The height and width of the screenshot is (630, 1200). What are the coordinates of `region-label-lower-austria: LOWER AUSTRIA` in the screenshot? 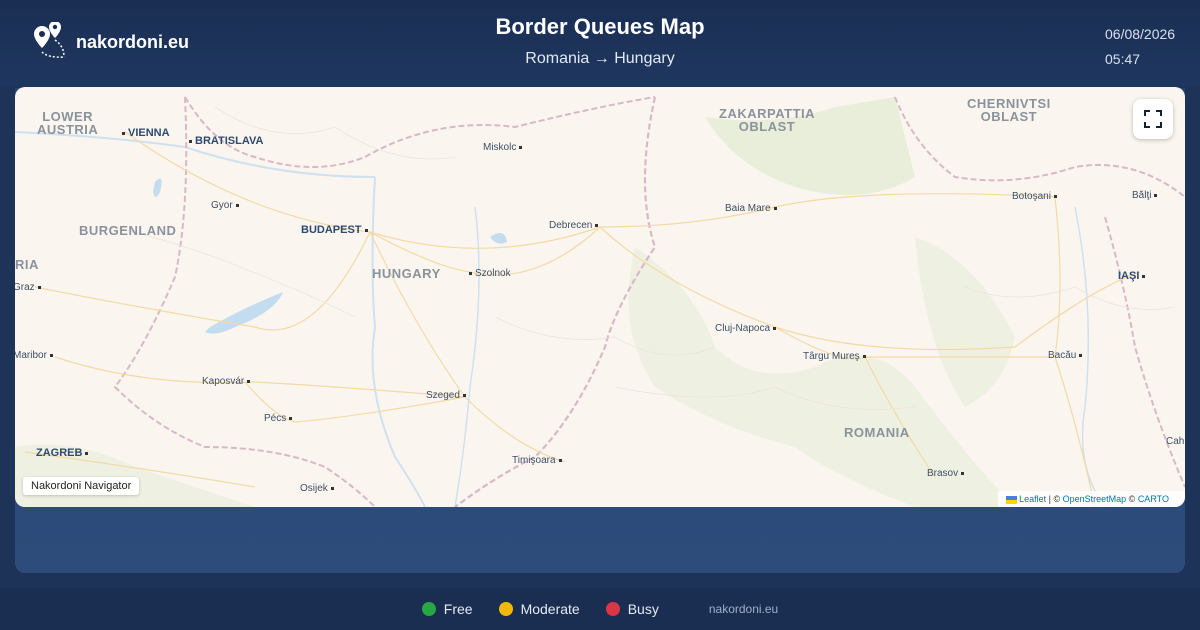 It's located at (68, 123).